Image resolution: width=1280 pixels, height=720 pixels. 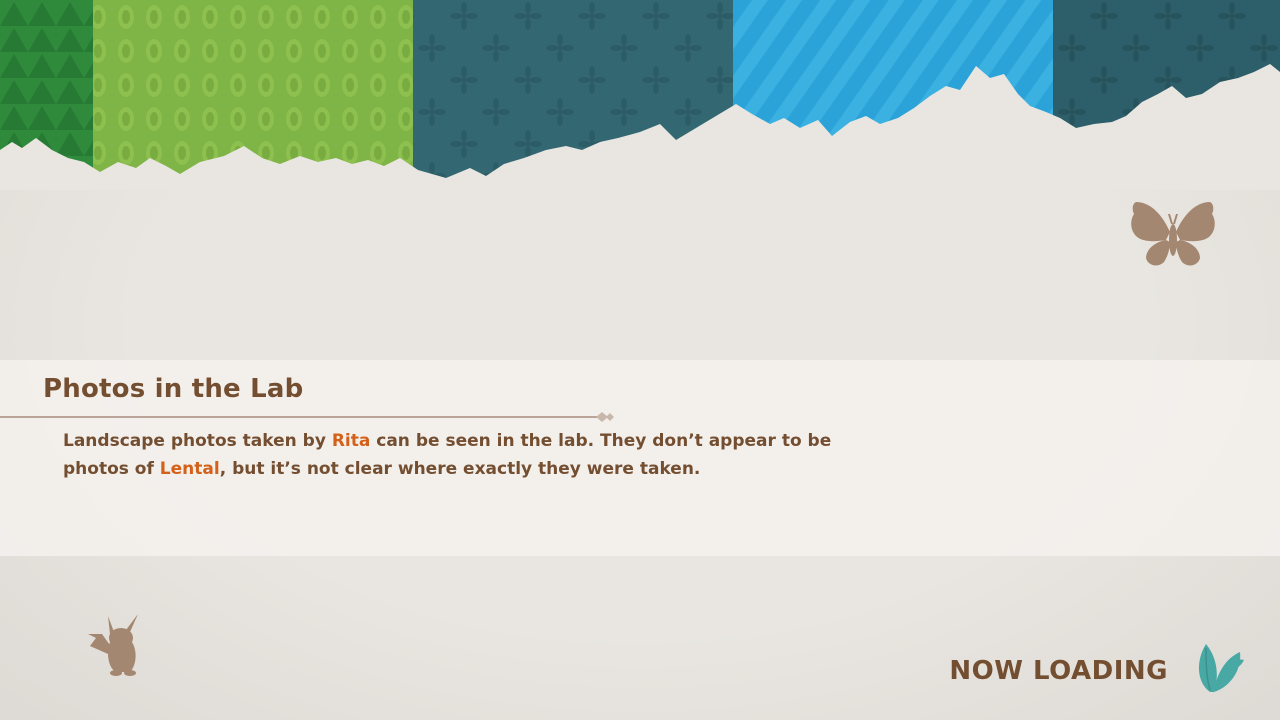 What do you see at coordinates (1173, 234) in the screenshot?
I see `butterfly-silhouette-icon` at bounding box center [1173, 234].